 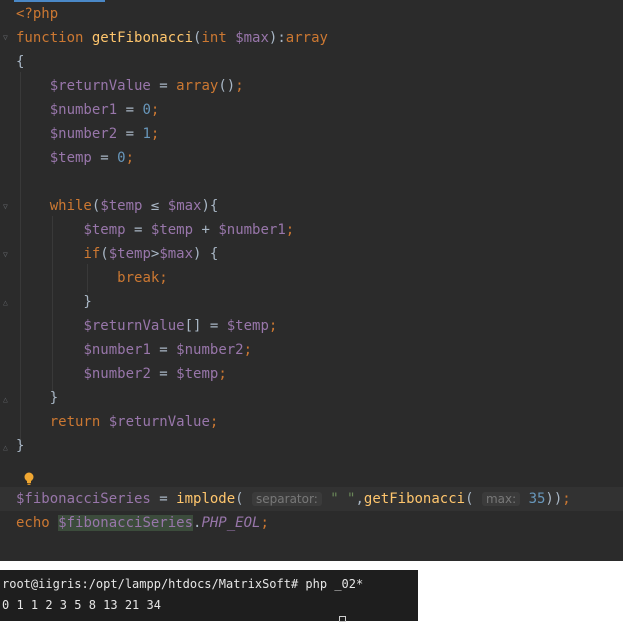 What do you see at coordinates (287, 499) in the screenshot?
I see `param-hint-separator: separator:` at bounding box center [287, 499].